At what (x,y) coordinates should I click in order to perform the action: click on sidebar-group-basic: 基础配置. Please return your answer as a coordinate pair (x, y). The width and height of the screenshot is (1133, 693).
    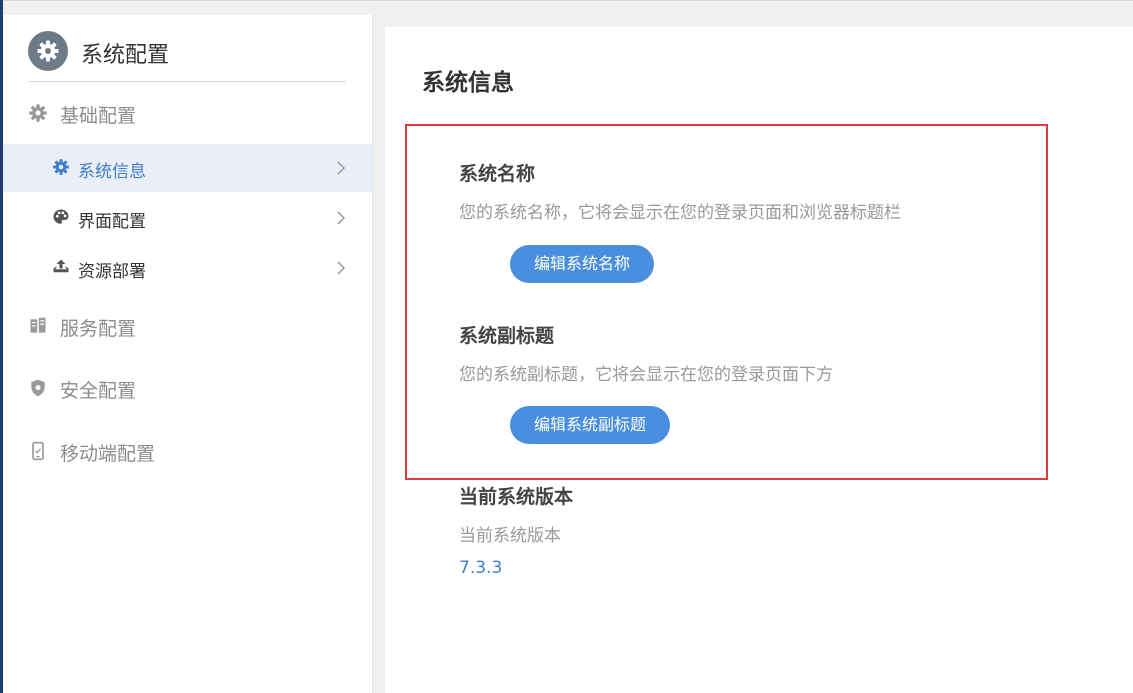
    Looking at the image, I should click on (187, 113).